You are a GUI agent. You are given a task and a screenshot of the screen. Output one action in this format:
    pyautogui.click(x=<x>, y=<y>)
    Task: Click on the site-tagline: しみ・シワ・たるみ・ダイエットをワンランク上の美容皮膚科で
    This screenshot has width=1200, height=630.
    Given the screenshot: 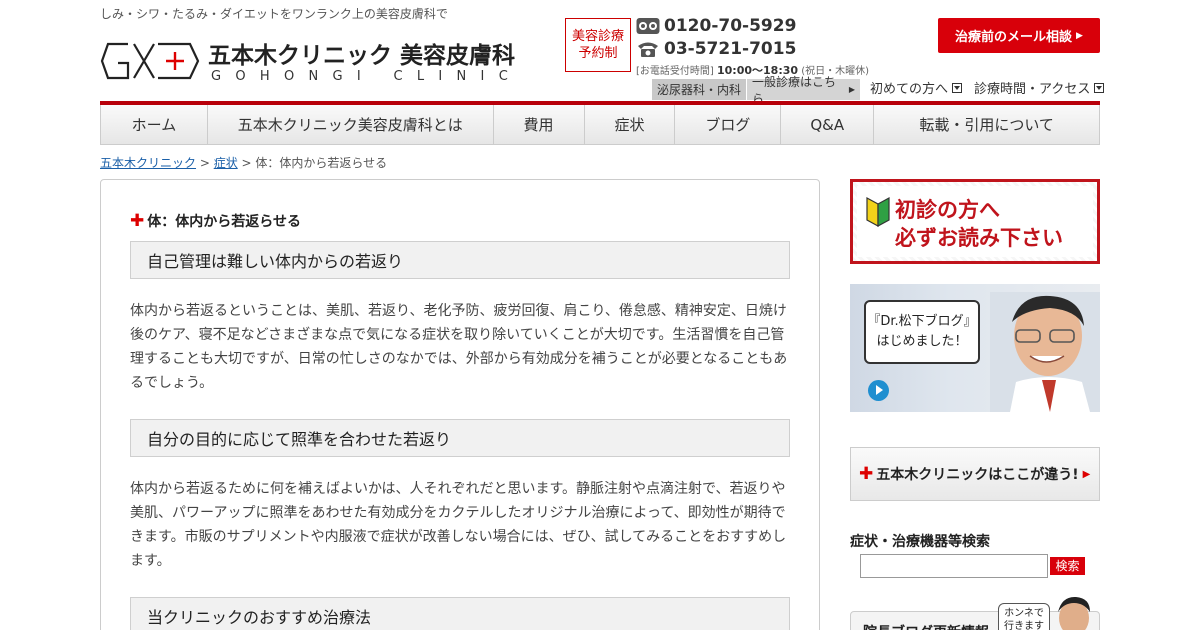 What is the action you would take?
    pyautogui.click(x=274, y=14)
    